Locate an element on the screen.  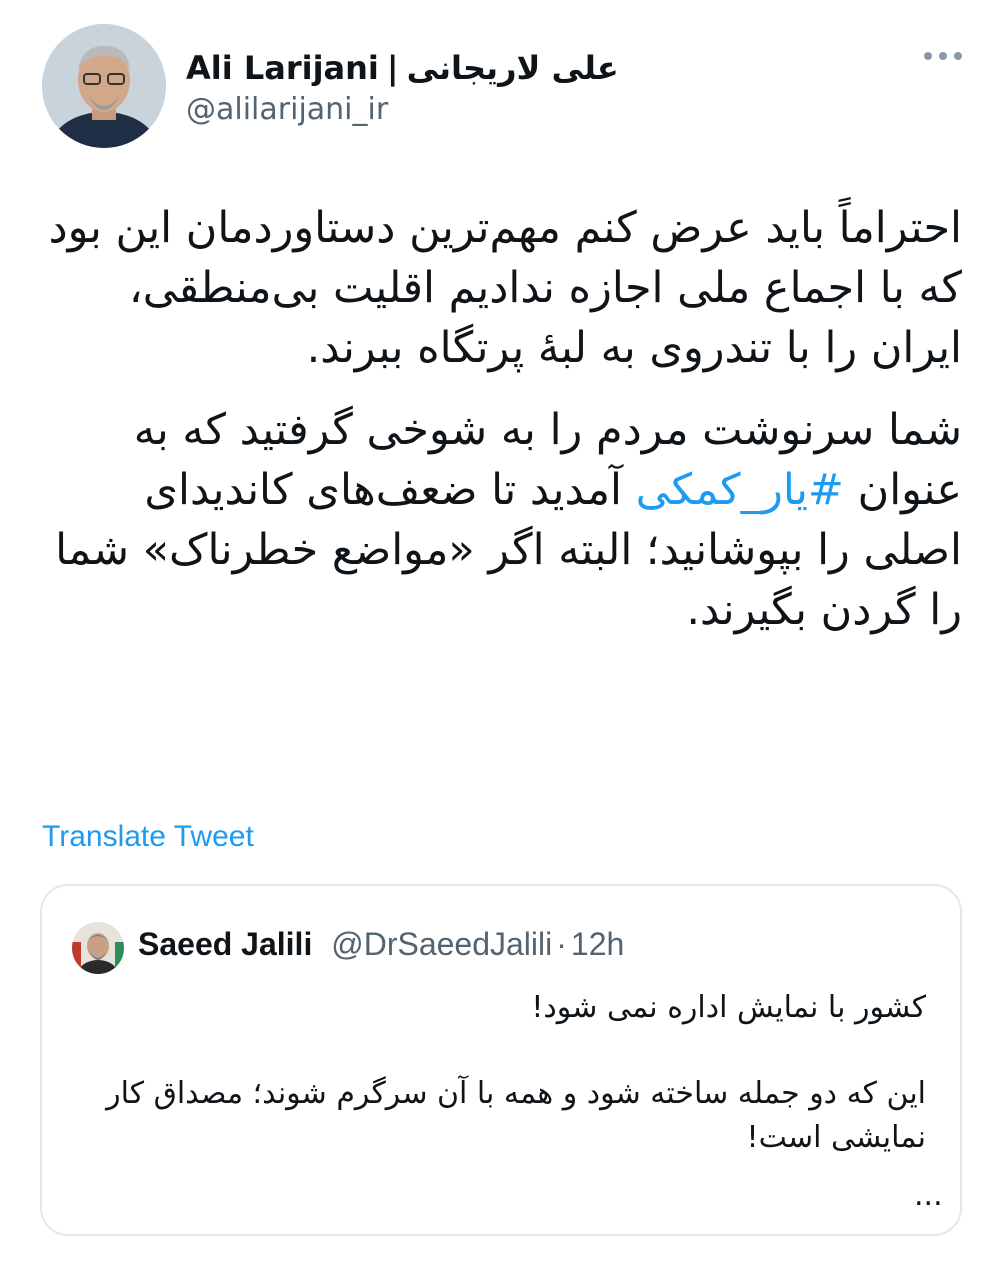
author-handle: @alilarijani_ir is located at coordinates (287, 110).